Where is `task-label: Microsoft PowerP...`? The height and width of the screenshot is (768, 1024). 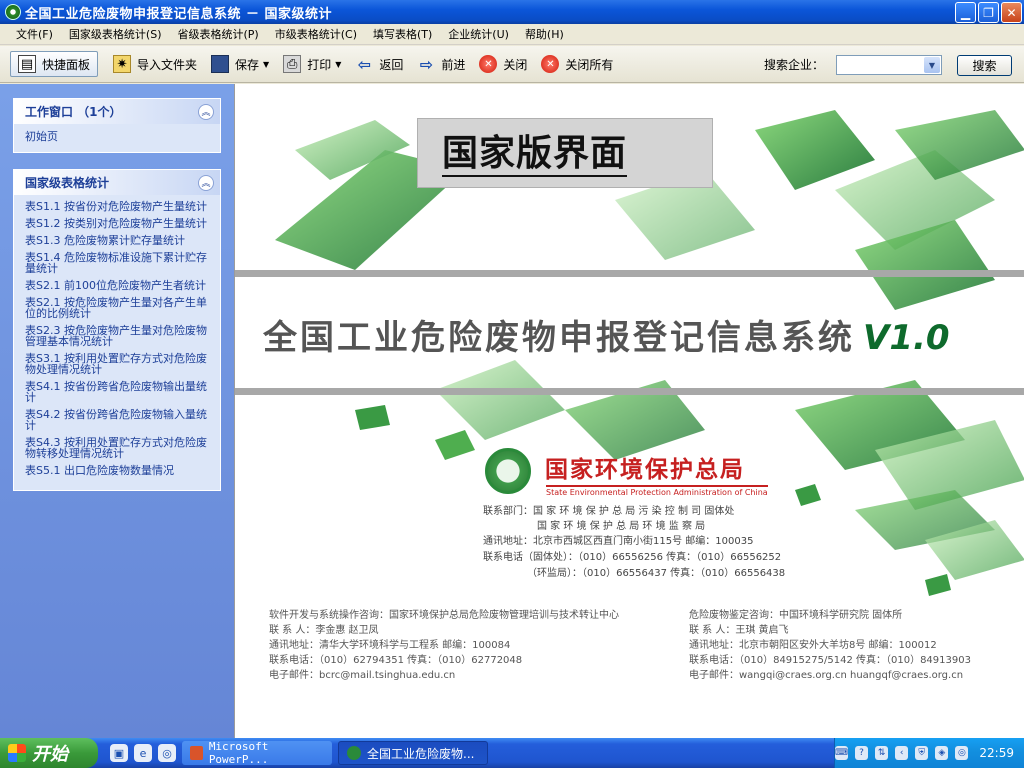 task-label: Microsoft PowerP... is located at coordinates (238, 753).